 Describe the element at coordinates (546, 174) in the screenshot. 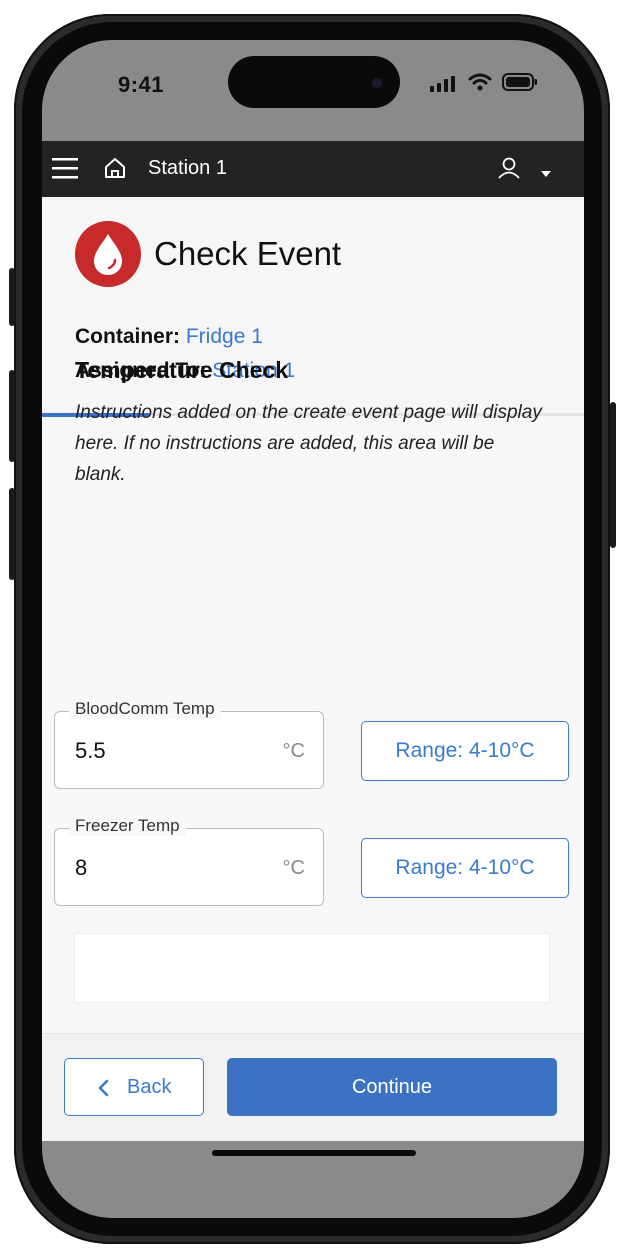

I see `caret-down-icon` at that location.